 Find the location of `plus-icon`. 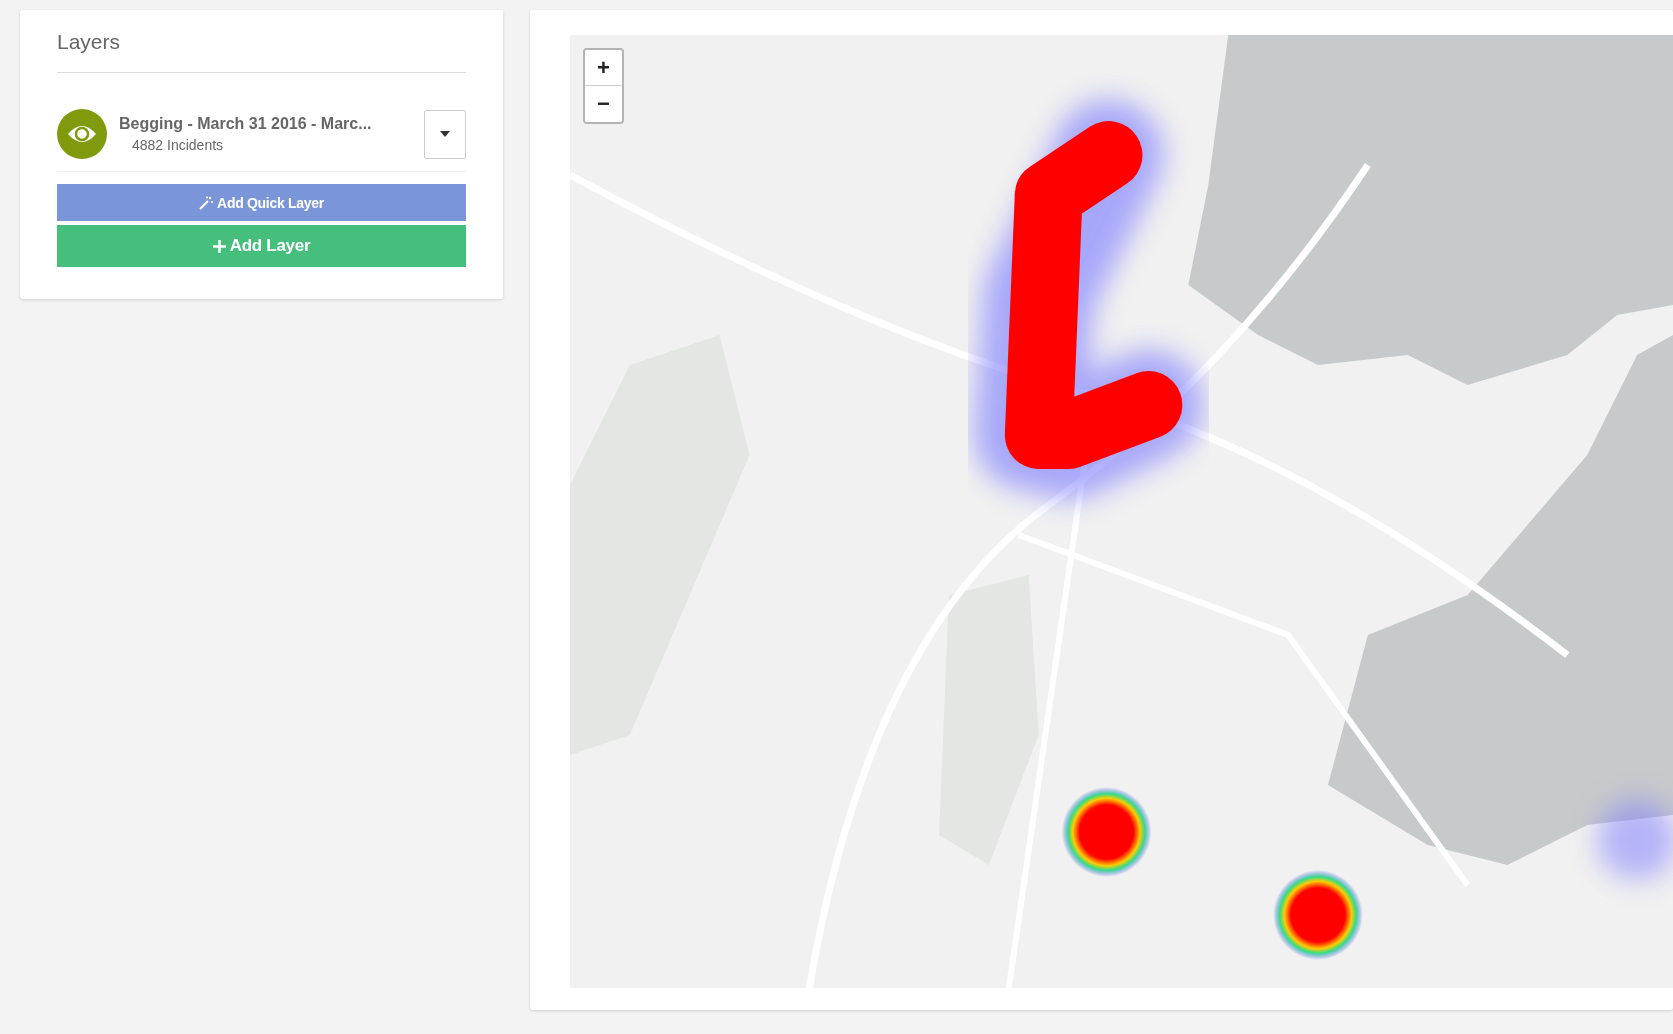

plus-icon is located at coordinates (219, 246).